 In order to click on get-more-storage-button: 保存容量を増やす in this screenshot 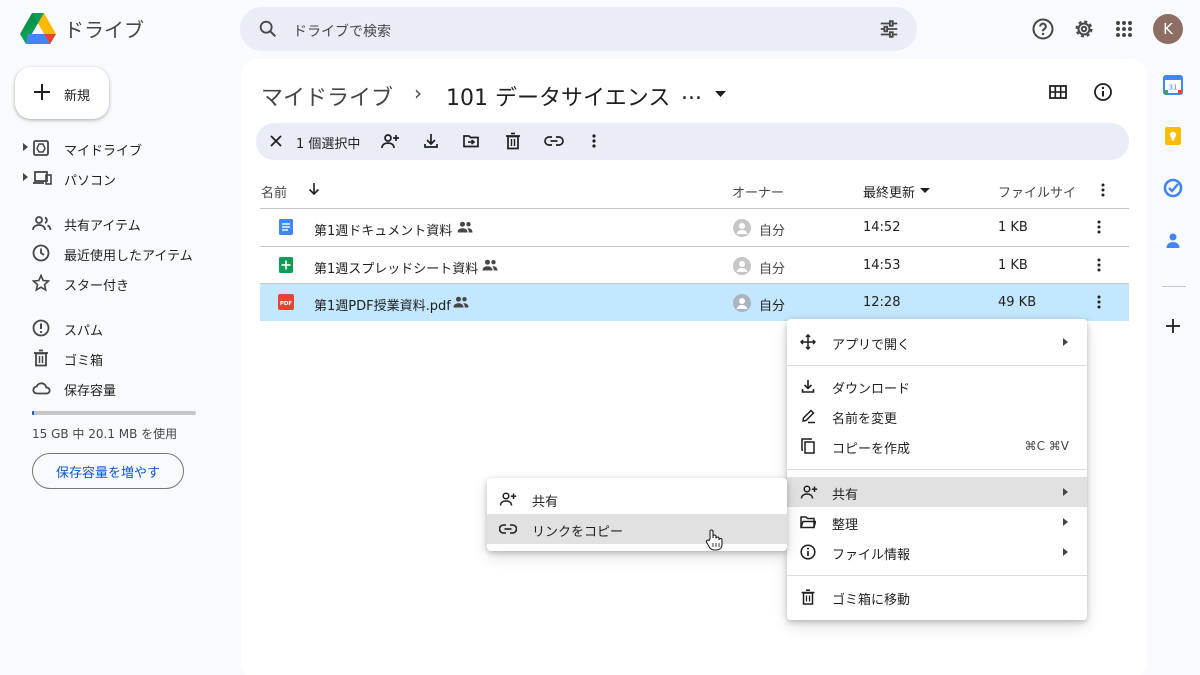, I will do `click(108, 471)`.